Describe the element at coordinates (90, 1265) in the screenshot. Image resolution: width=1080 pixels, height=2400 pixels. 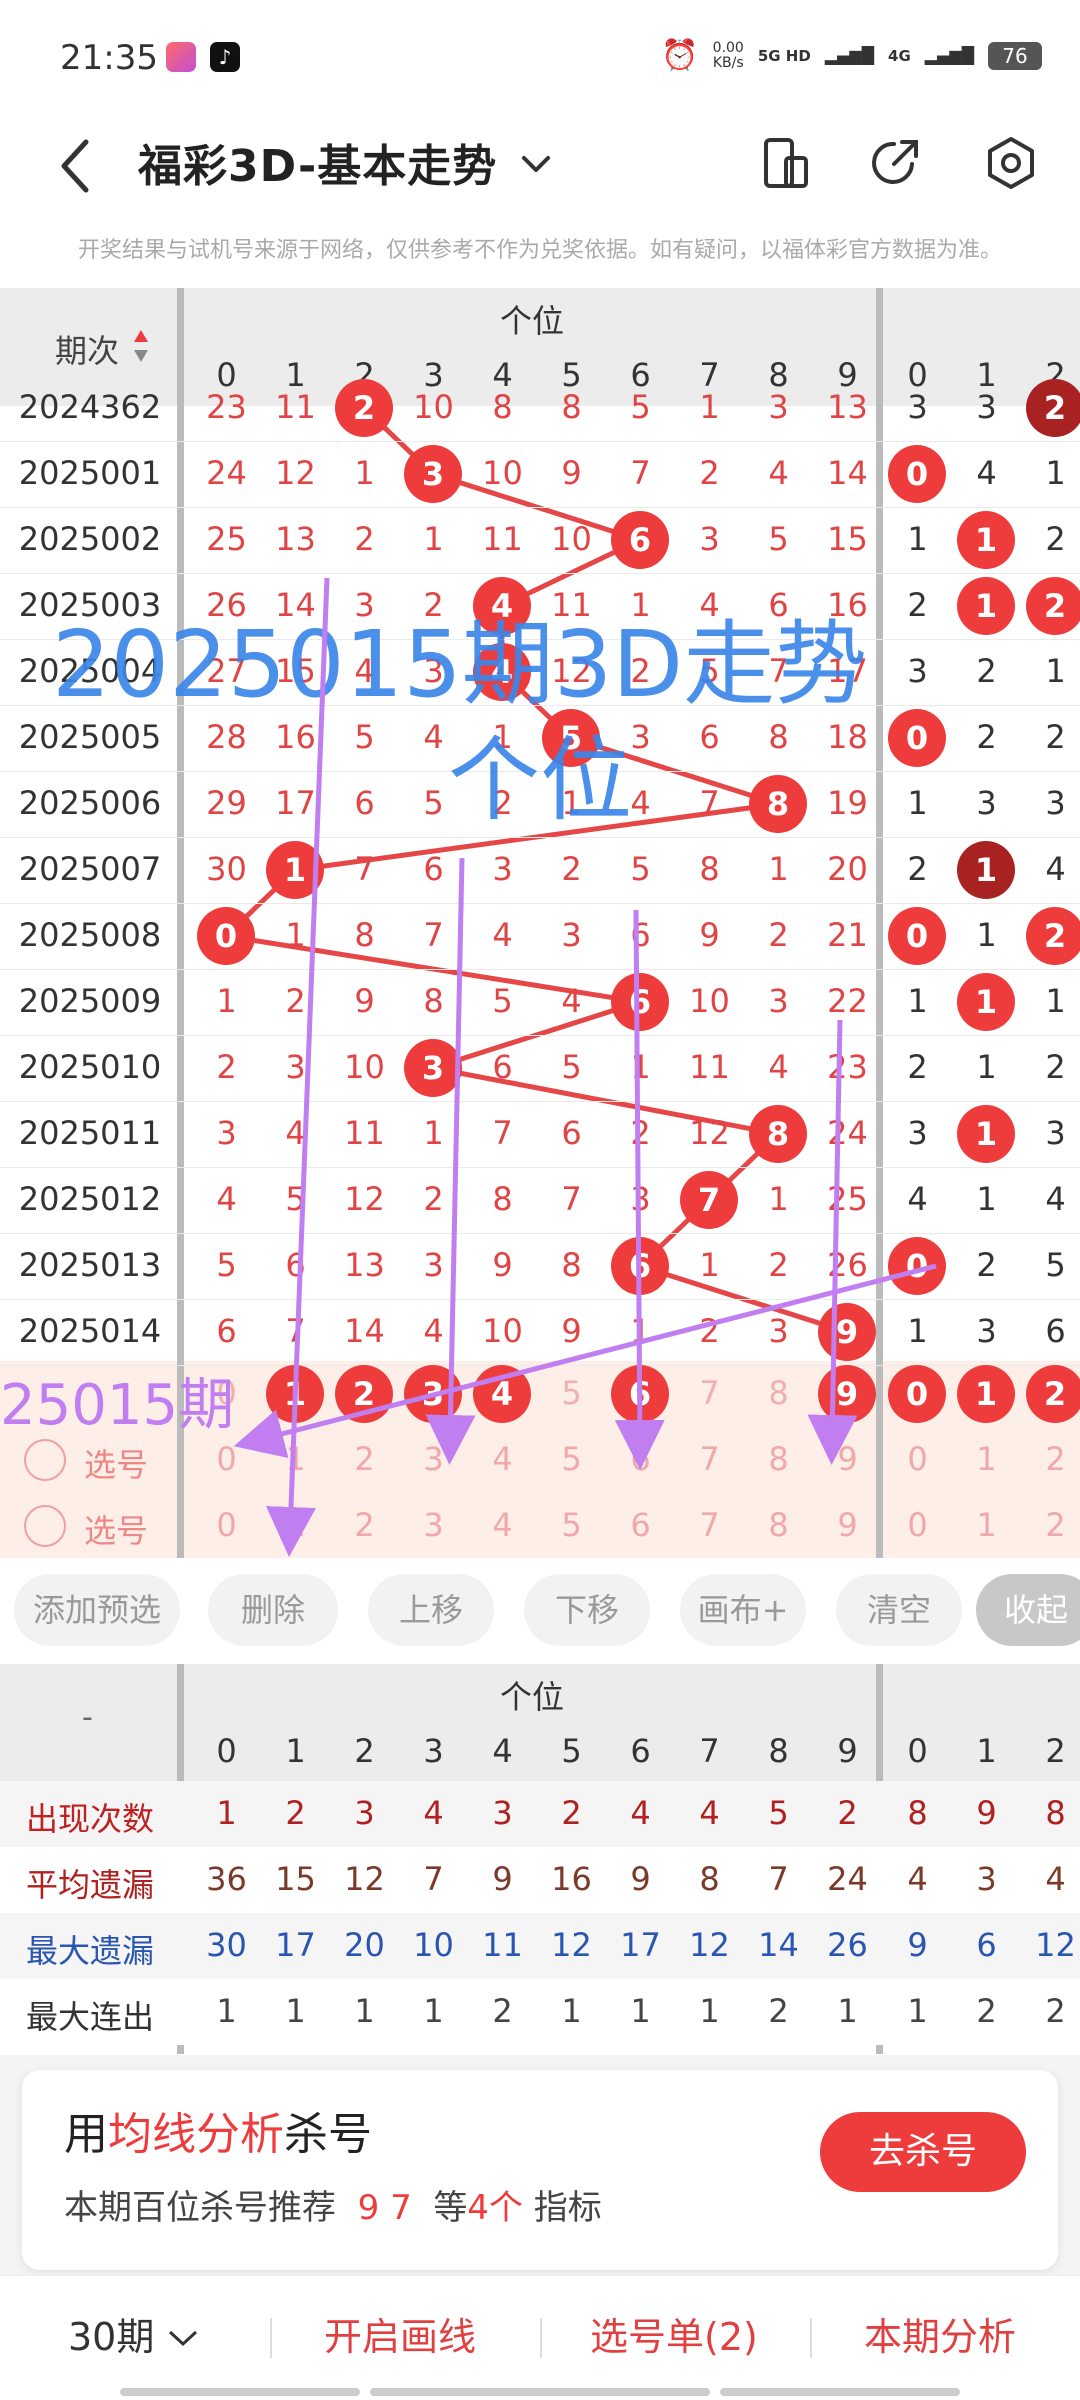
I see `issue-number: 2025013` at that location.